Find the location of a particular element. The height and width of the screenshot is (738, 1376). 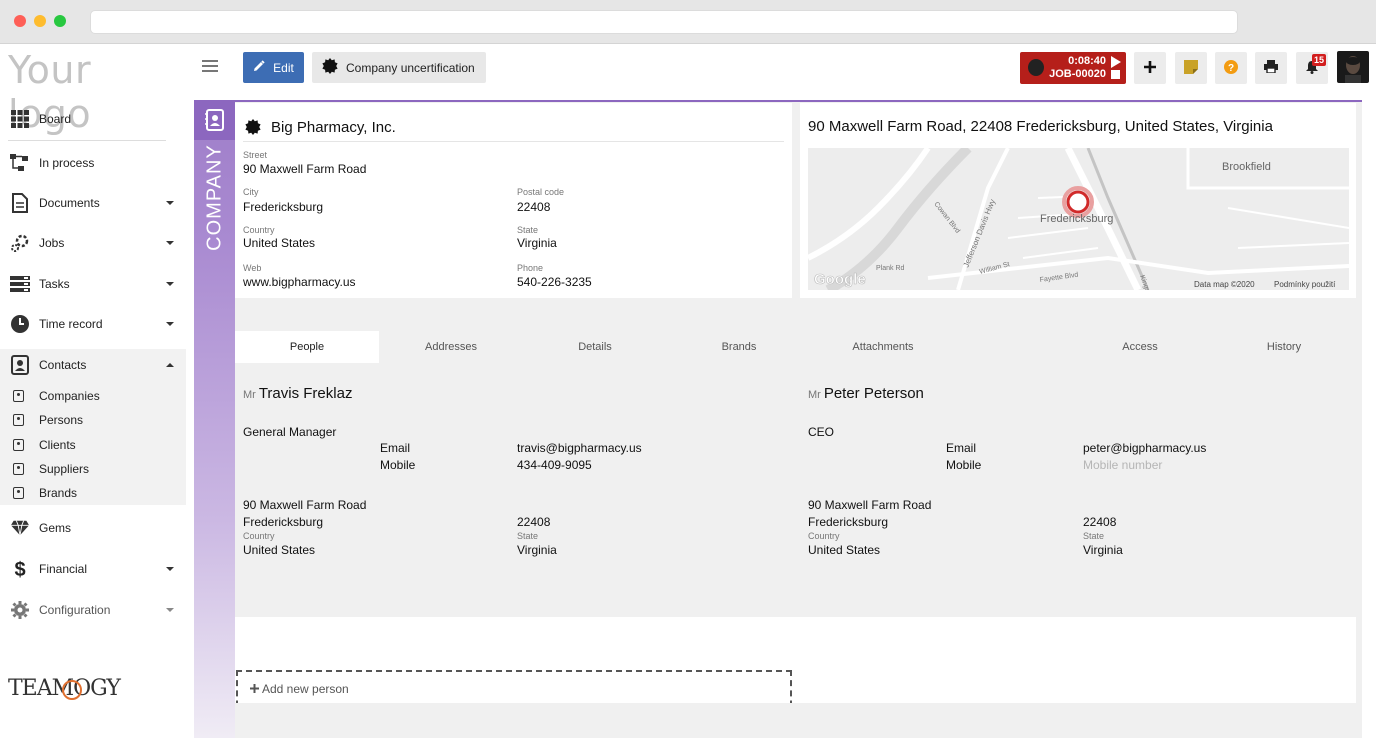

sidebar-item-jobs: Jobs is located at coordinates (93, 243).